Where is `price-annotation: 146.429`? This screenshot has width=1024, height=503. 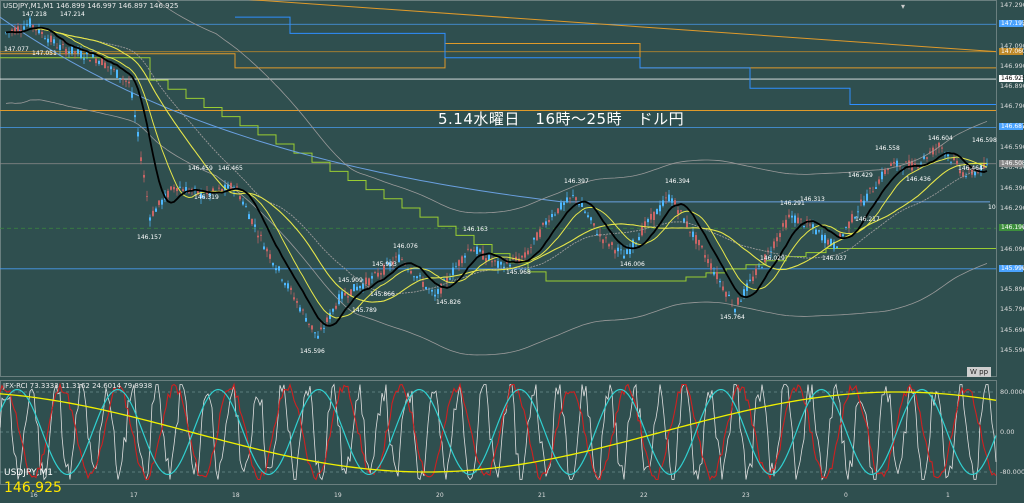
price-annotation: 146.429 is located at coordinates (860, 175).